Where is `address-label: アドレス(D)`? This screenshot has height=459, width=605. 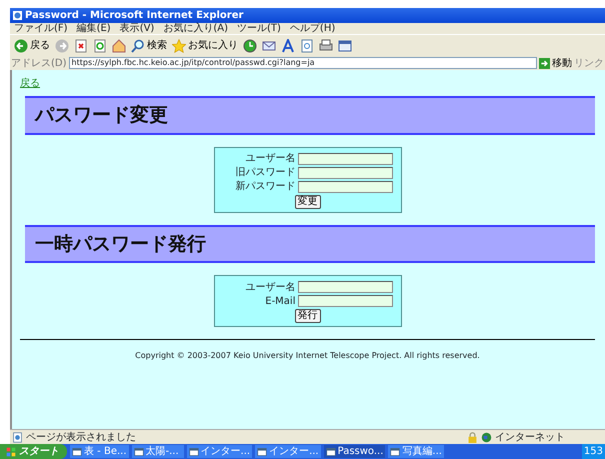
address-label: アドレス(D) is located at coordinates (39, 63).